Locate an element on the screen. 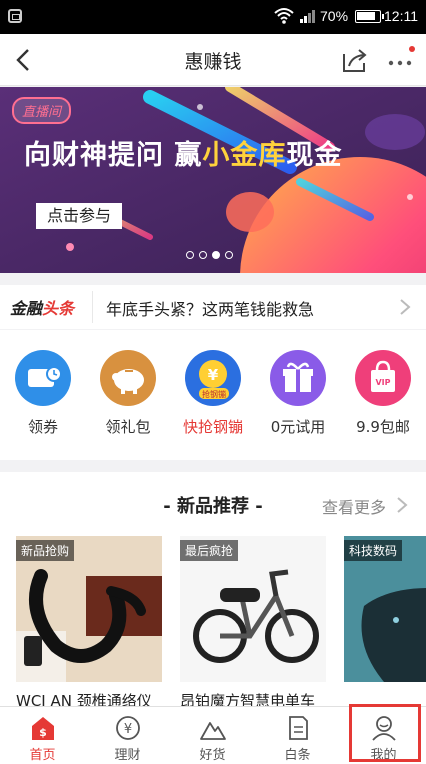  clock: 12:11 is located at coordinates (401, 16).